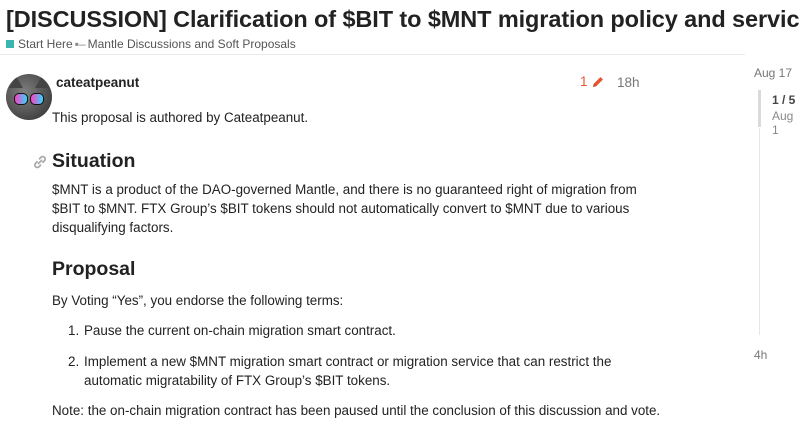  I want to click on pencil-icon, so click(597, 81).